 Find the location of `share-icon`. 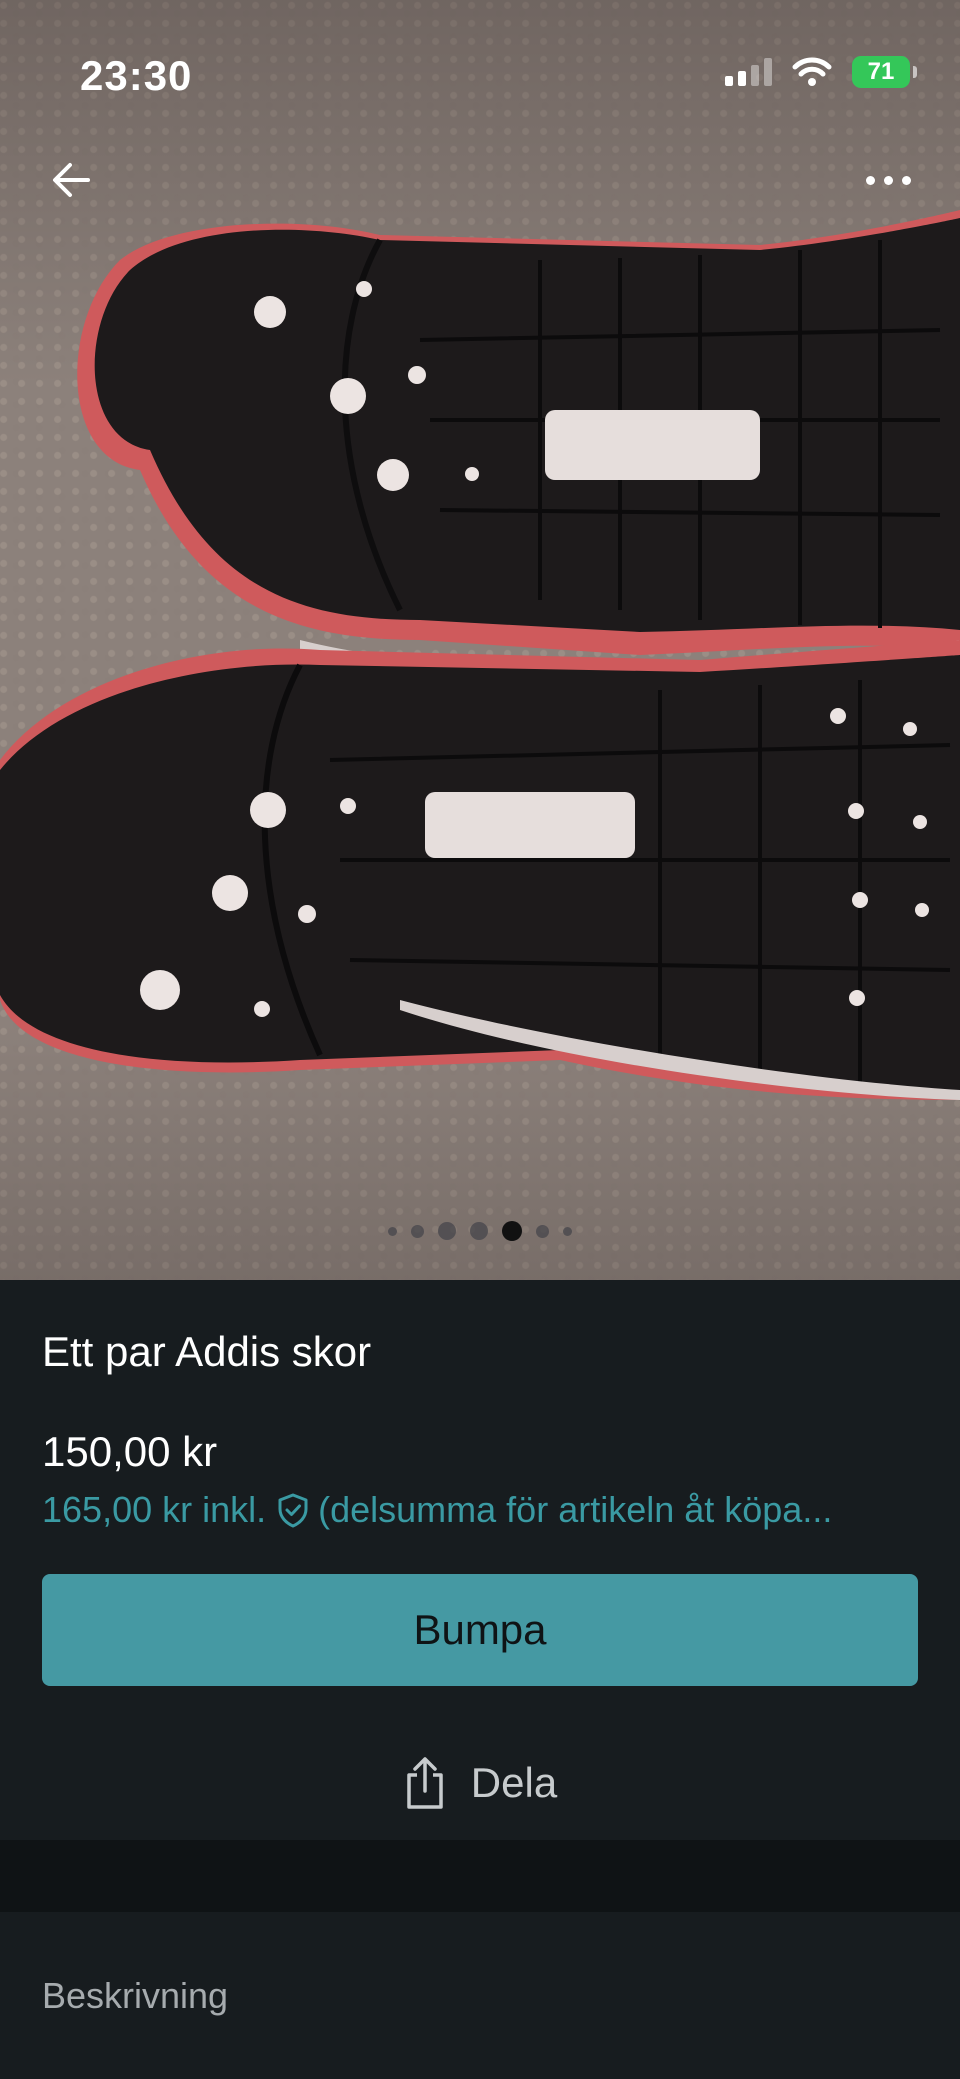

share-icon is located at coordinates (425, 1783).